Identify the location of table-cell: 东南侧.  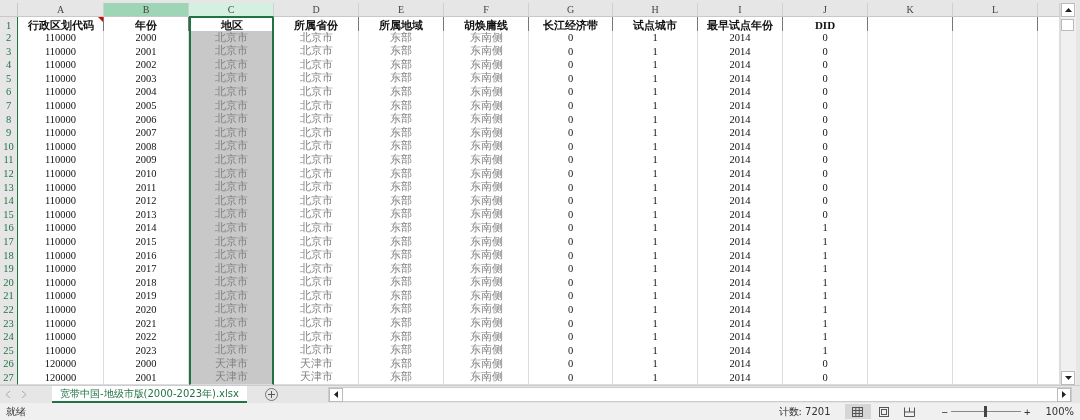
(486, 378).